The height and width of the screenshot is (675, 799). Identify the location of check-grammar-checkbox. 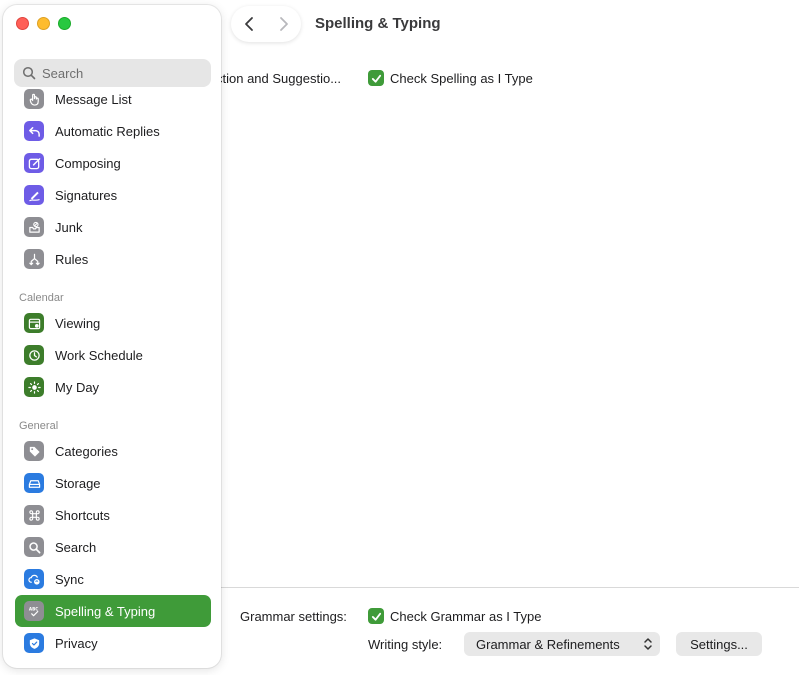
(376, 616).